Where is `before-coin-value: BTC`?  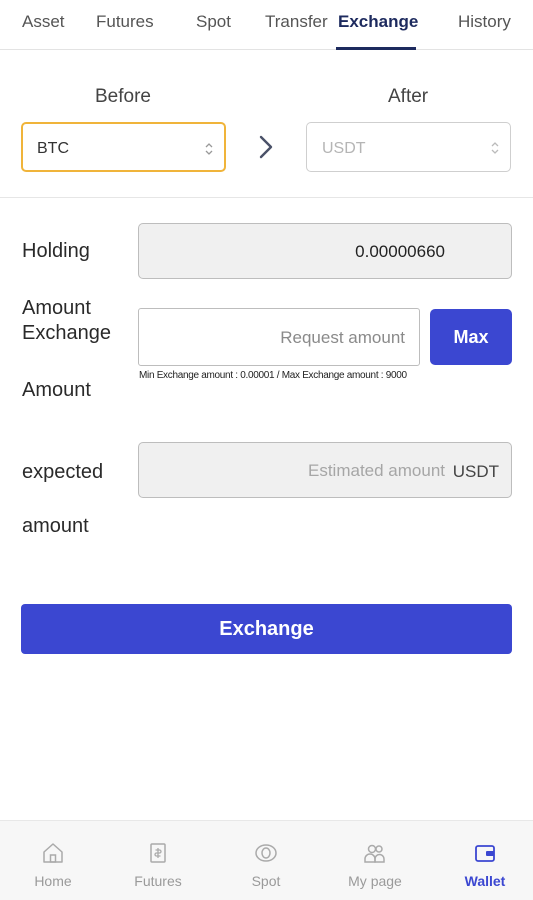 before-coin-value: BTC is located at coordinates (53, 148).